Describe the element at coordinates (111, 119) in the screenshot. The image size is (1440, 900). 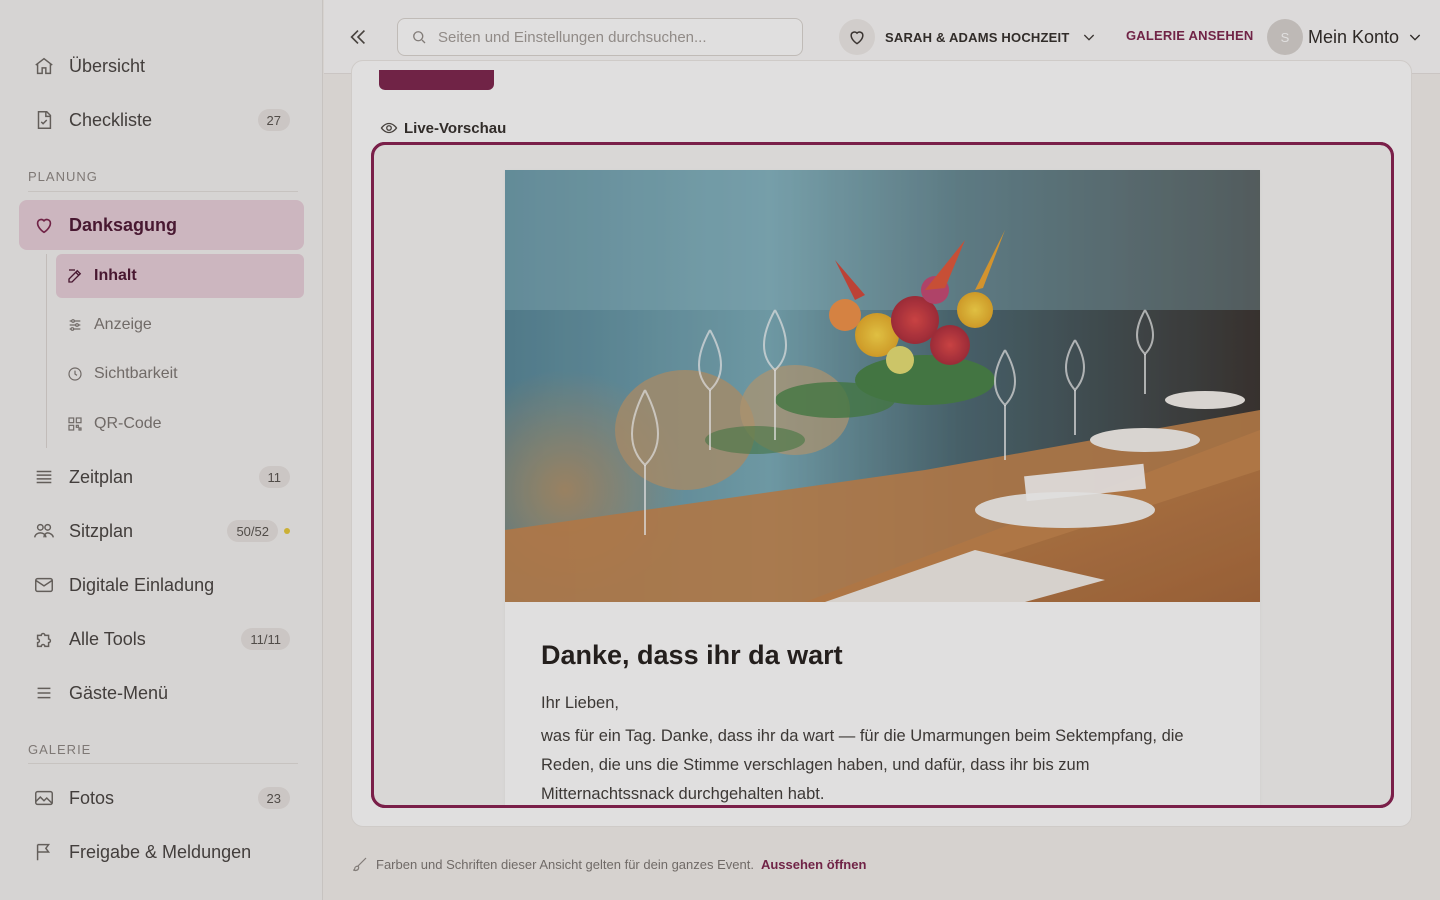
I see `sidebar-item-label: Checkliste` at that location.